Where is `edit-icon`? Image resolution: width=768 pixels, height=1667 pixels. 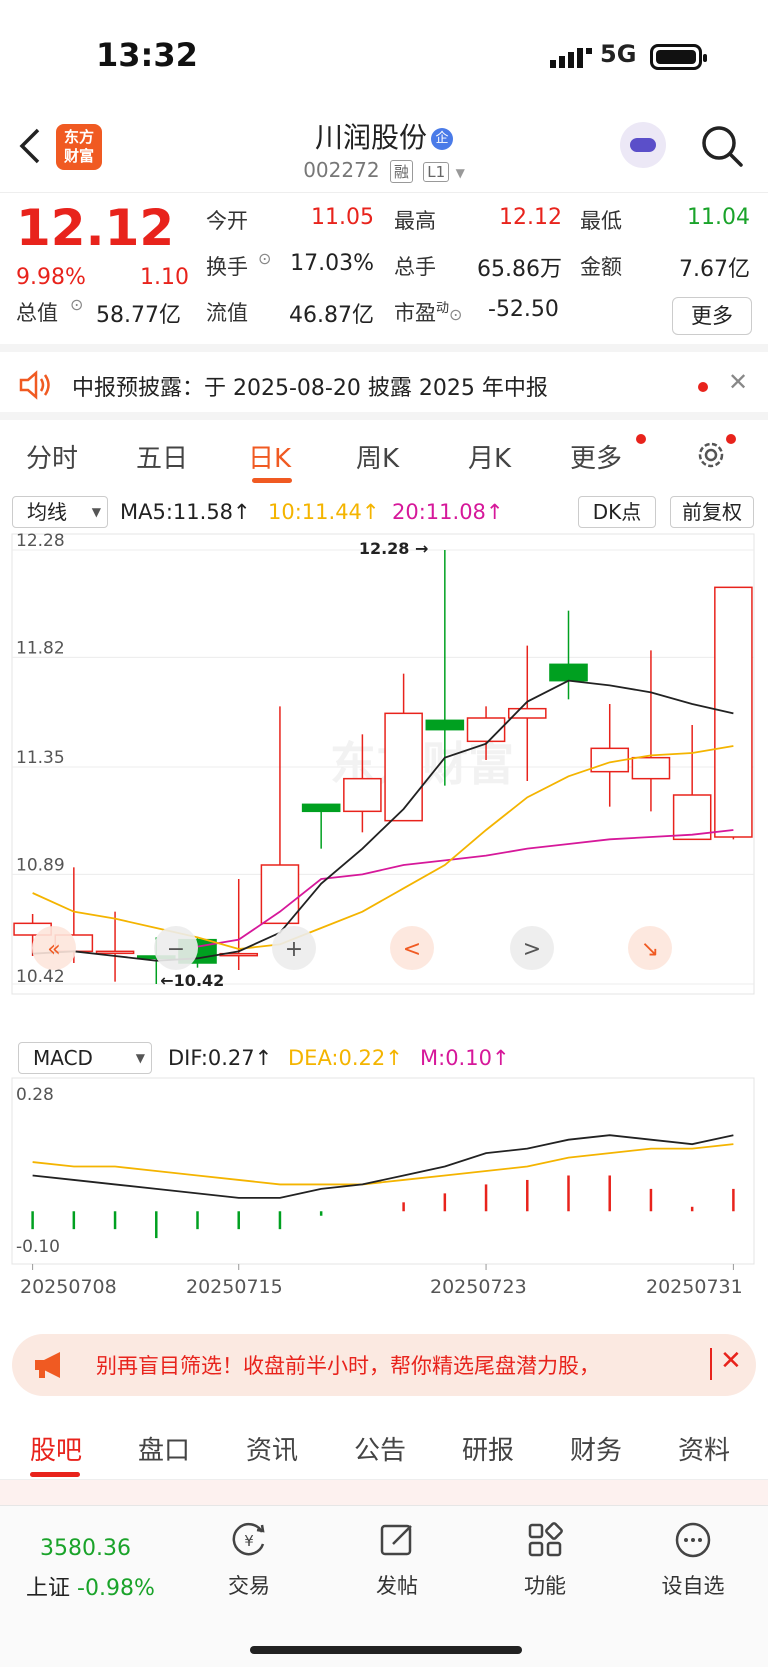
edit-icon is located at coordinates (396, 1540).